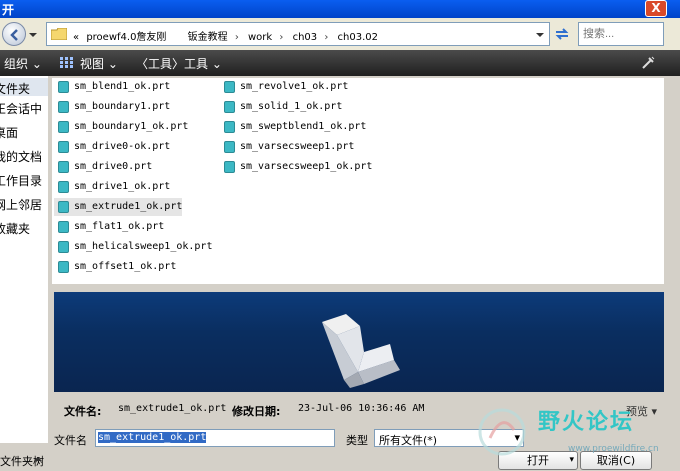 This screenshot has height=471, width=680. Describe the element at coordinates (296, 167) in the screenshot. I see `file-item: sm_varsecsweep1_ok.prt` at that location.